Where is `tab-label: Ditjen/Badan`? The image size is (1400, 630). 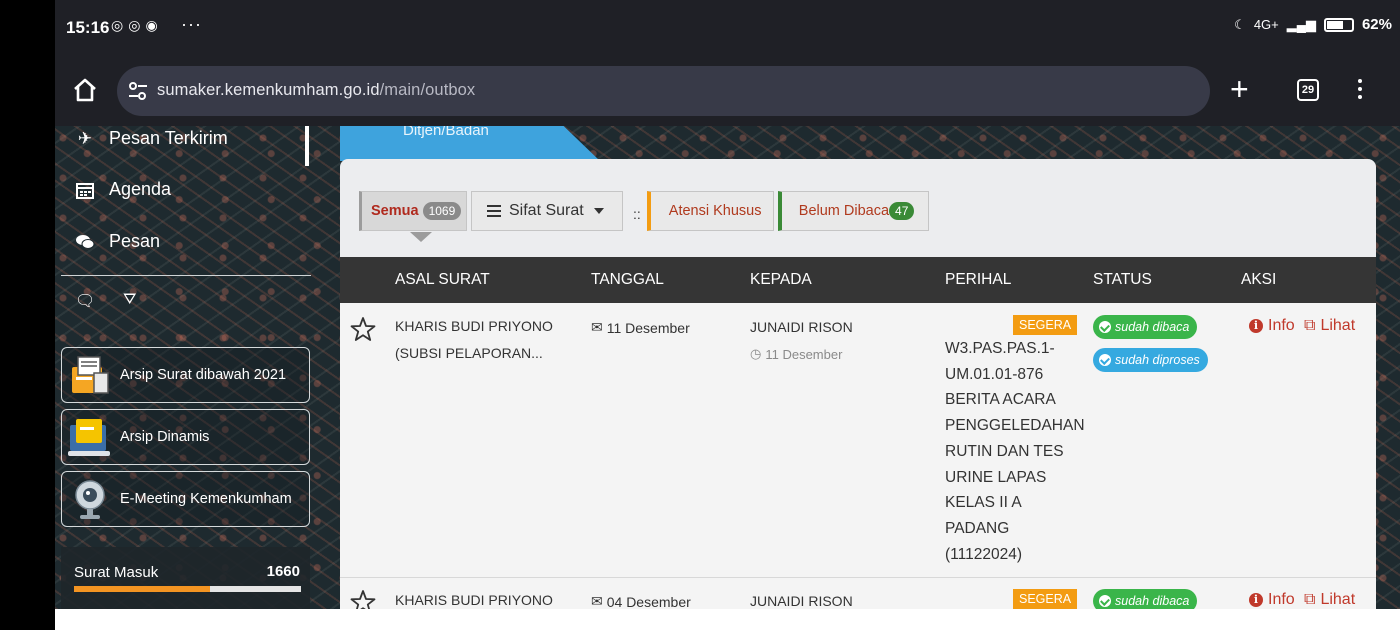
tab-label: Ditjen/Badan is located at coordinates (446, 132).